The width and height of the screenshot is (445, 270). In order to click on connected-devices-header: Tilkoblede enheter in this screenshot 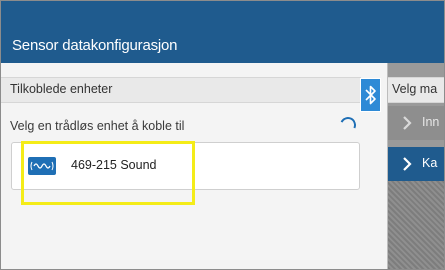, I will do `click(181, 90)`.